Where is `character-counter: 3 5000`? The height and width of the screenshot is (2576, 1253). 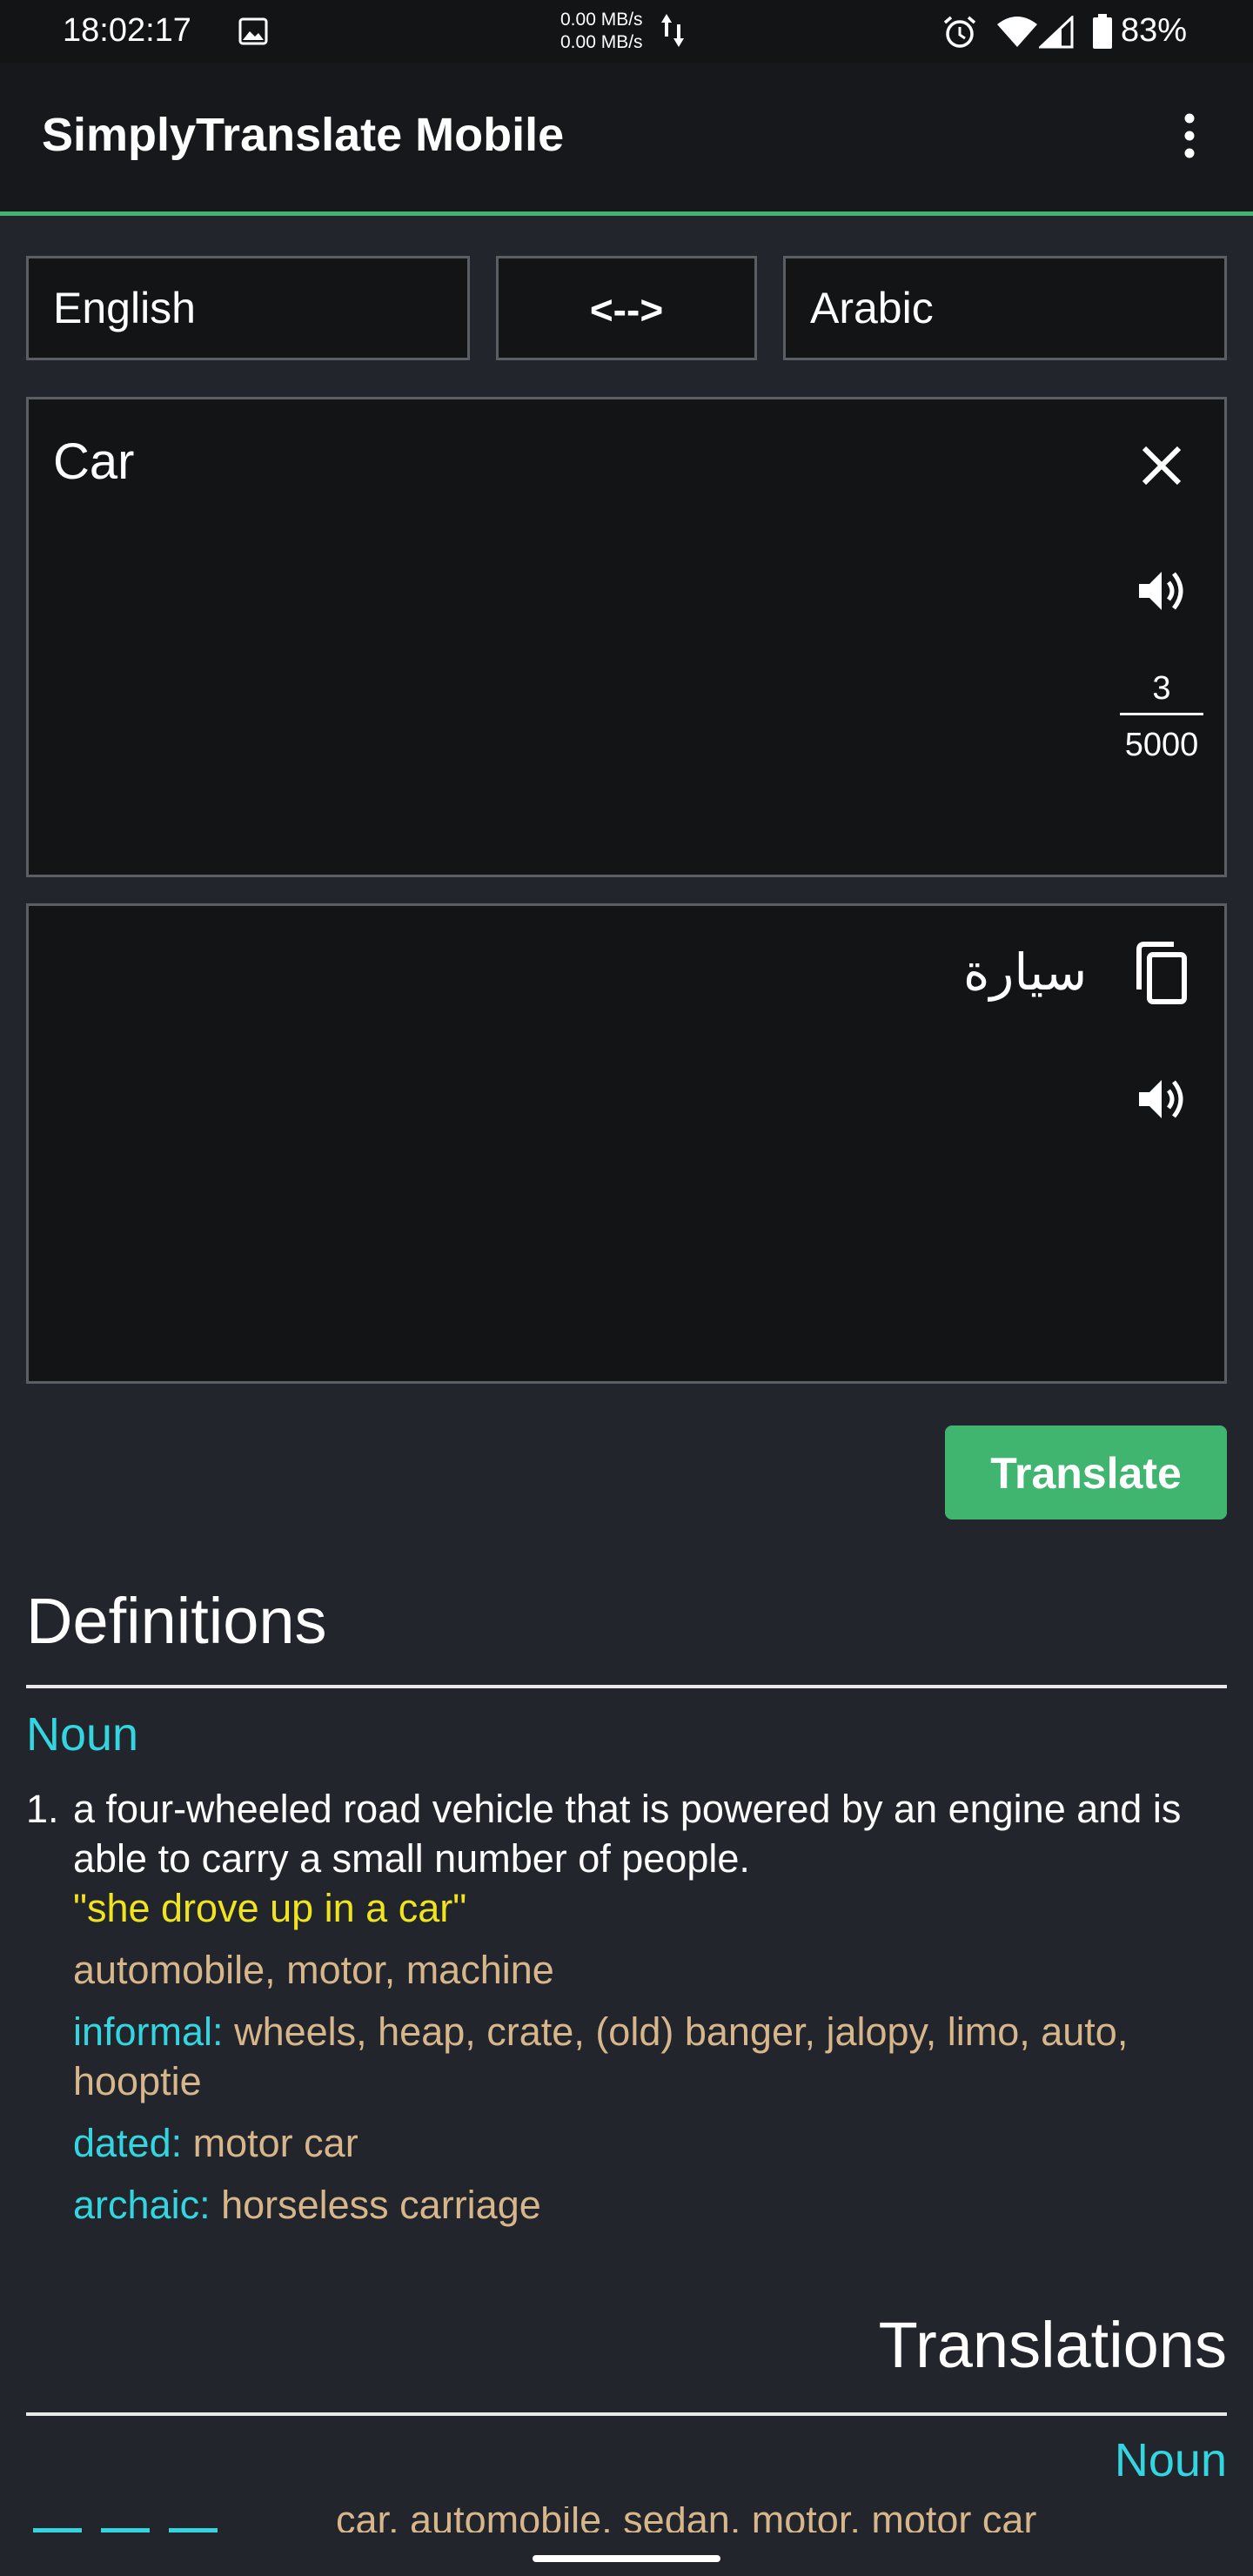
character-counter: 3 5000 is located at coordinates (1161, 716).